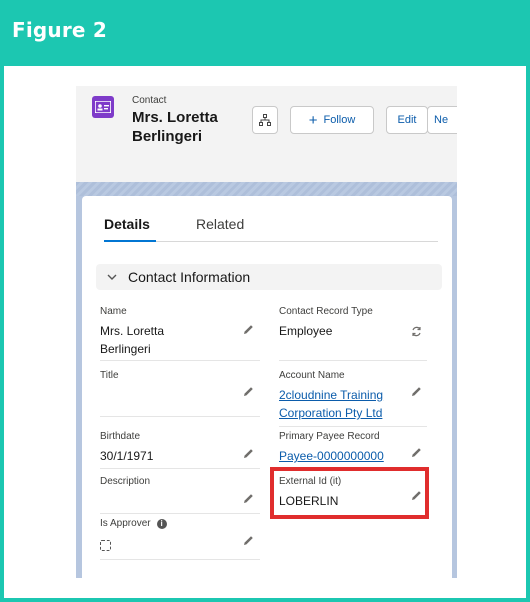  What do you see at coordinates (306, 331) in the screenshot?
I see `field-value: Employee` at bounding box center [306, 331].